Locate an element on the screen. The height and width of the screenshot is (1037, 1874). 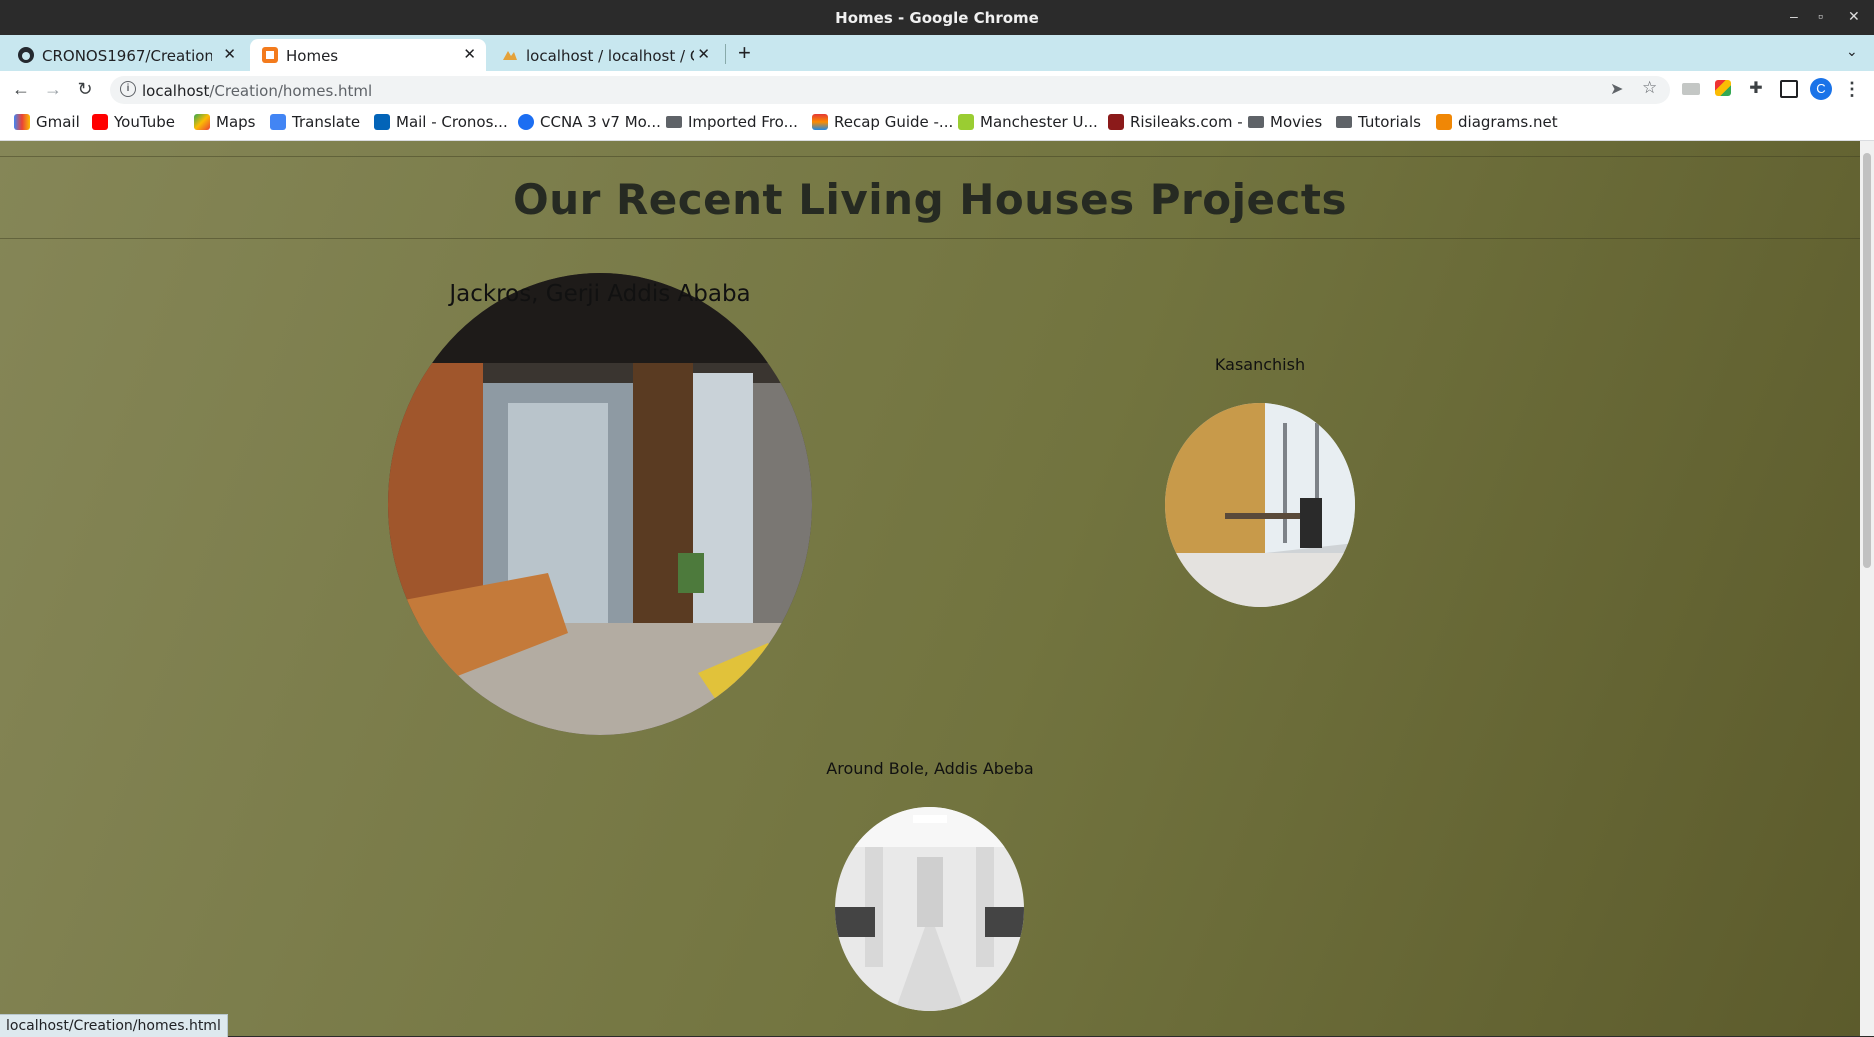
scrollbar-thumb is located at coordinates (1867, 360).